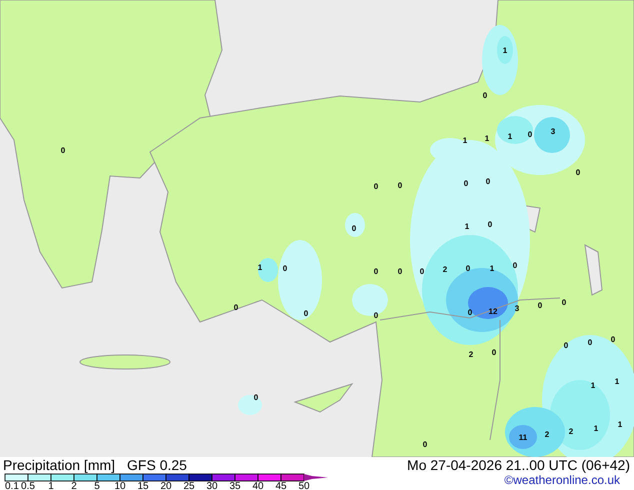 The image size is (634, 490). Describe the element at coordinates (97, 485) in the screenshot. I see `scale-label: 5` at that location.